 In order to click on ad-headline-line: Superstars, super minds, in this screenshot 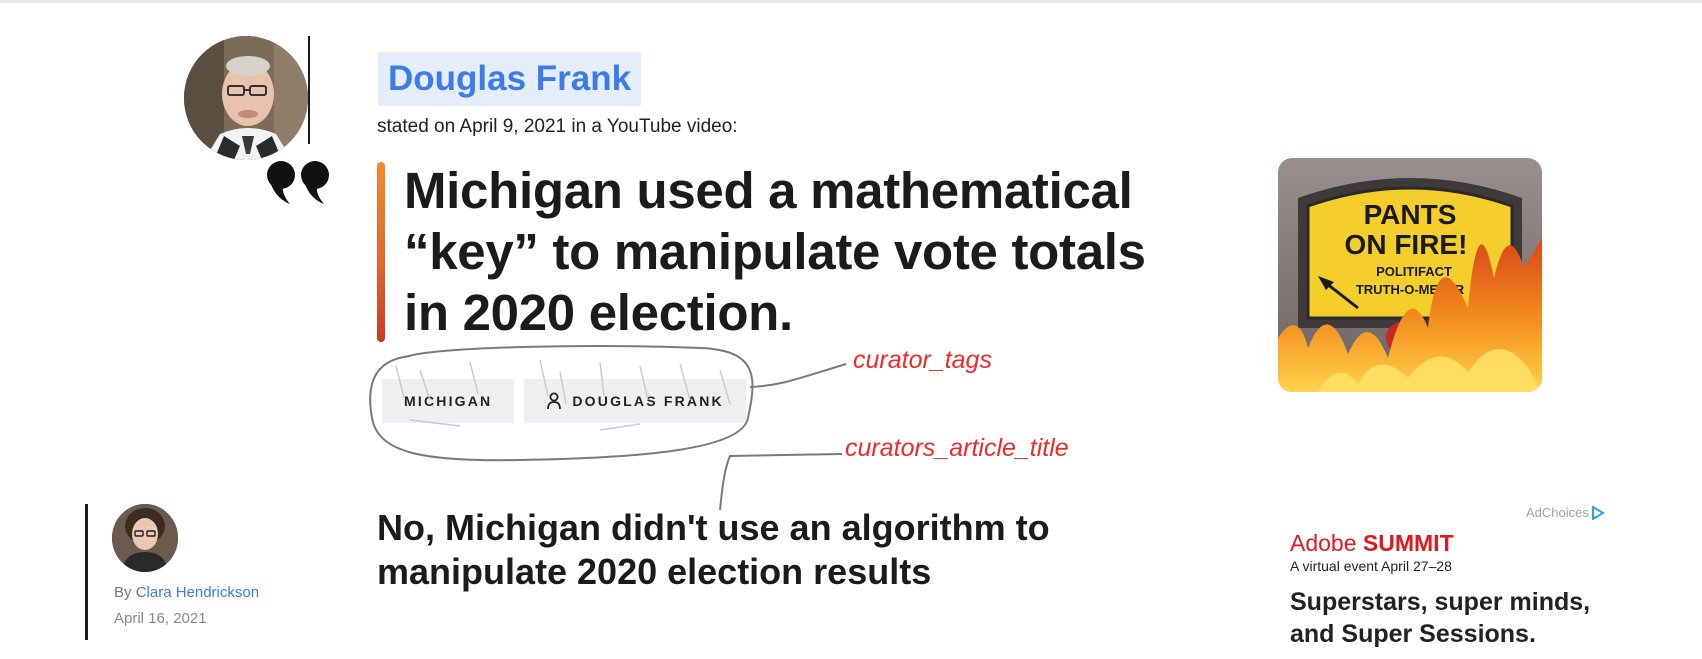, I will do `click(1440, 602)`.